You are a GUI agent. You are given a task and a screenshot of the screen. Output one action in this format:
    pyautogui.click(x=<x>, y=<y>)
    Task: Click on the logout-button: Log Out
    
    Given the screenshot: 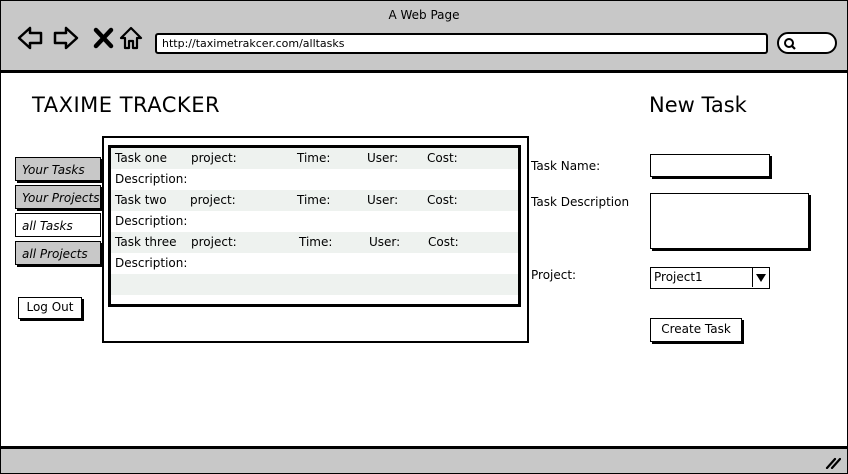 What is the action you would take?
    pyautogui.click(x=50, y=308)
    